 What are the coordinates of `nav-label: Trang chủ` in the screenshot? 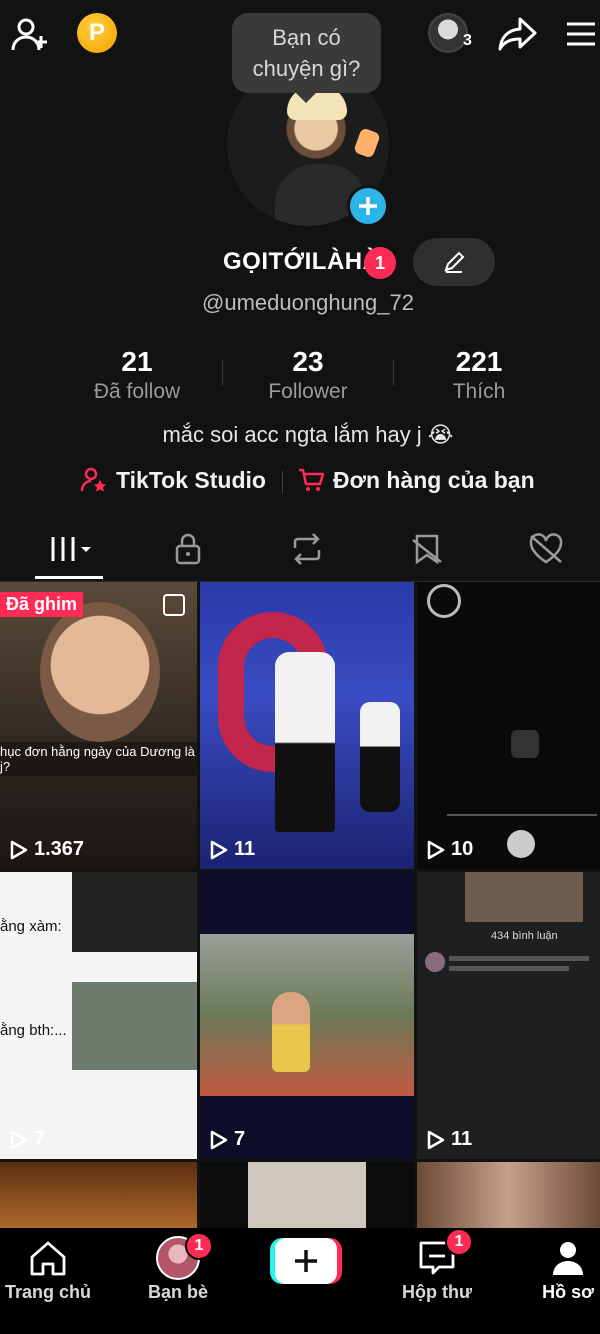 It's located at (47, 1292).